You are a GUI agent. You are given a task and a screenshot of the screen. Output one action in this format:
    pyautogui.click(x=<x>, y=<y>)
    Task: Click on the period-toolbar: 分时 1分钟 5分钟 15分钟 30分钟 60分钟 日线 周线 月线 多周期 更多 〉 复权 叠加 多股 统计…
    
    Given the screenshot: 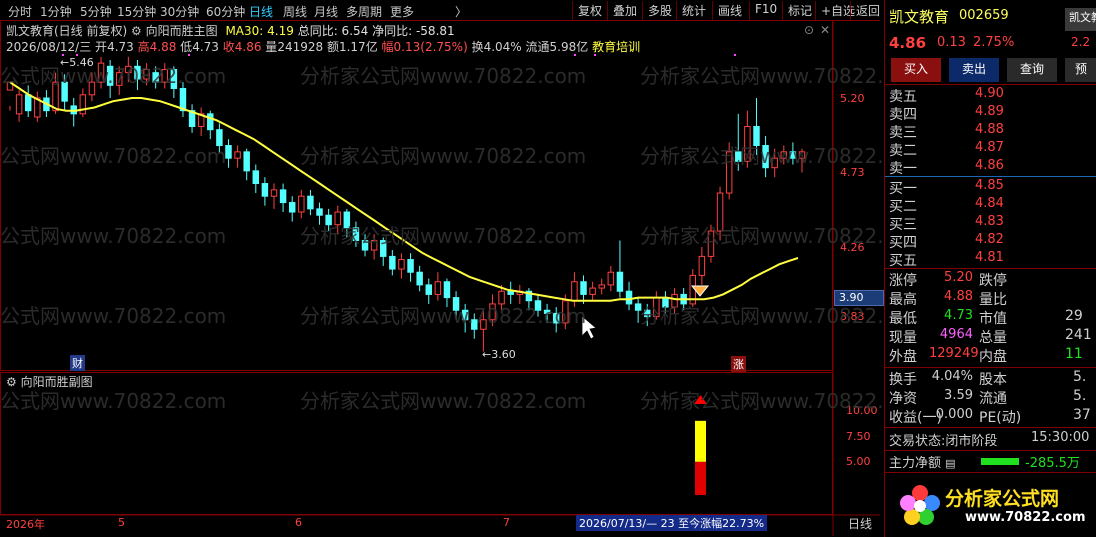 What is the action you would take?
    pyautogui.click(x=440, y=10)
    